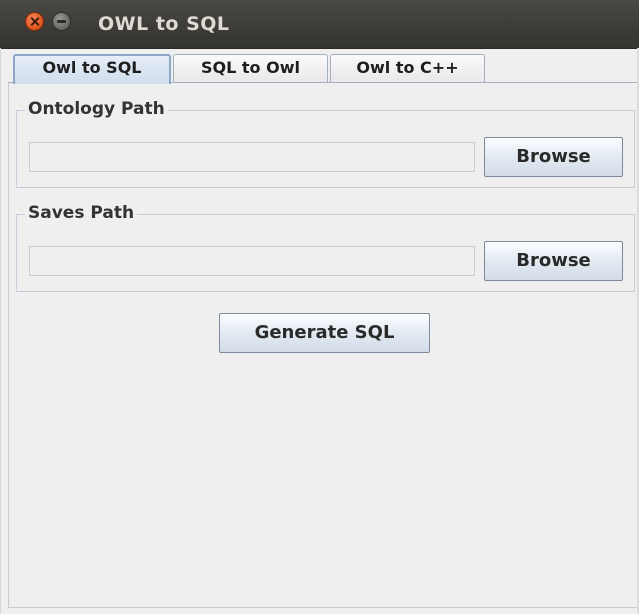  What do you see at coordinates (92, 69) in the screenshot?
I see `tab-owl-to-sql: Owl to SQL` at bounding box center [92, 69].